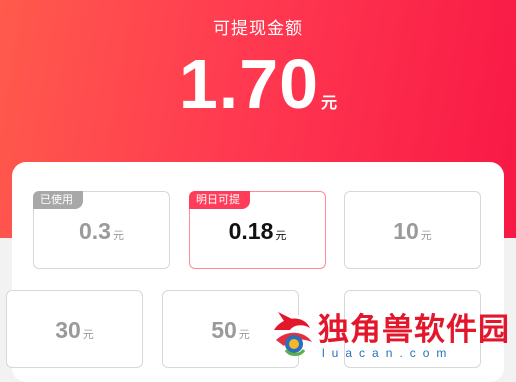 The height and width of the screenshot is (382, 516). I want to click on option-value: 10 元, so click(412, 231).